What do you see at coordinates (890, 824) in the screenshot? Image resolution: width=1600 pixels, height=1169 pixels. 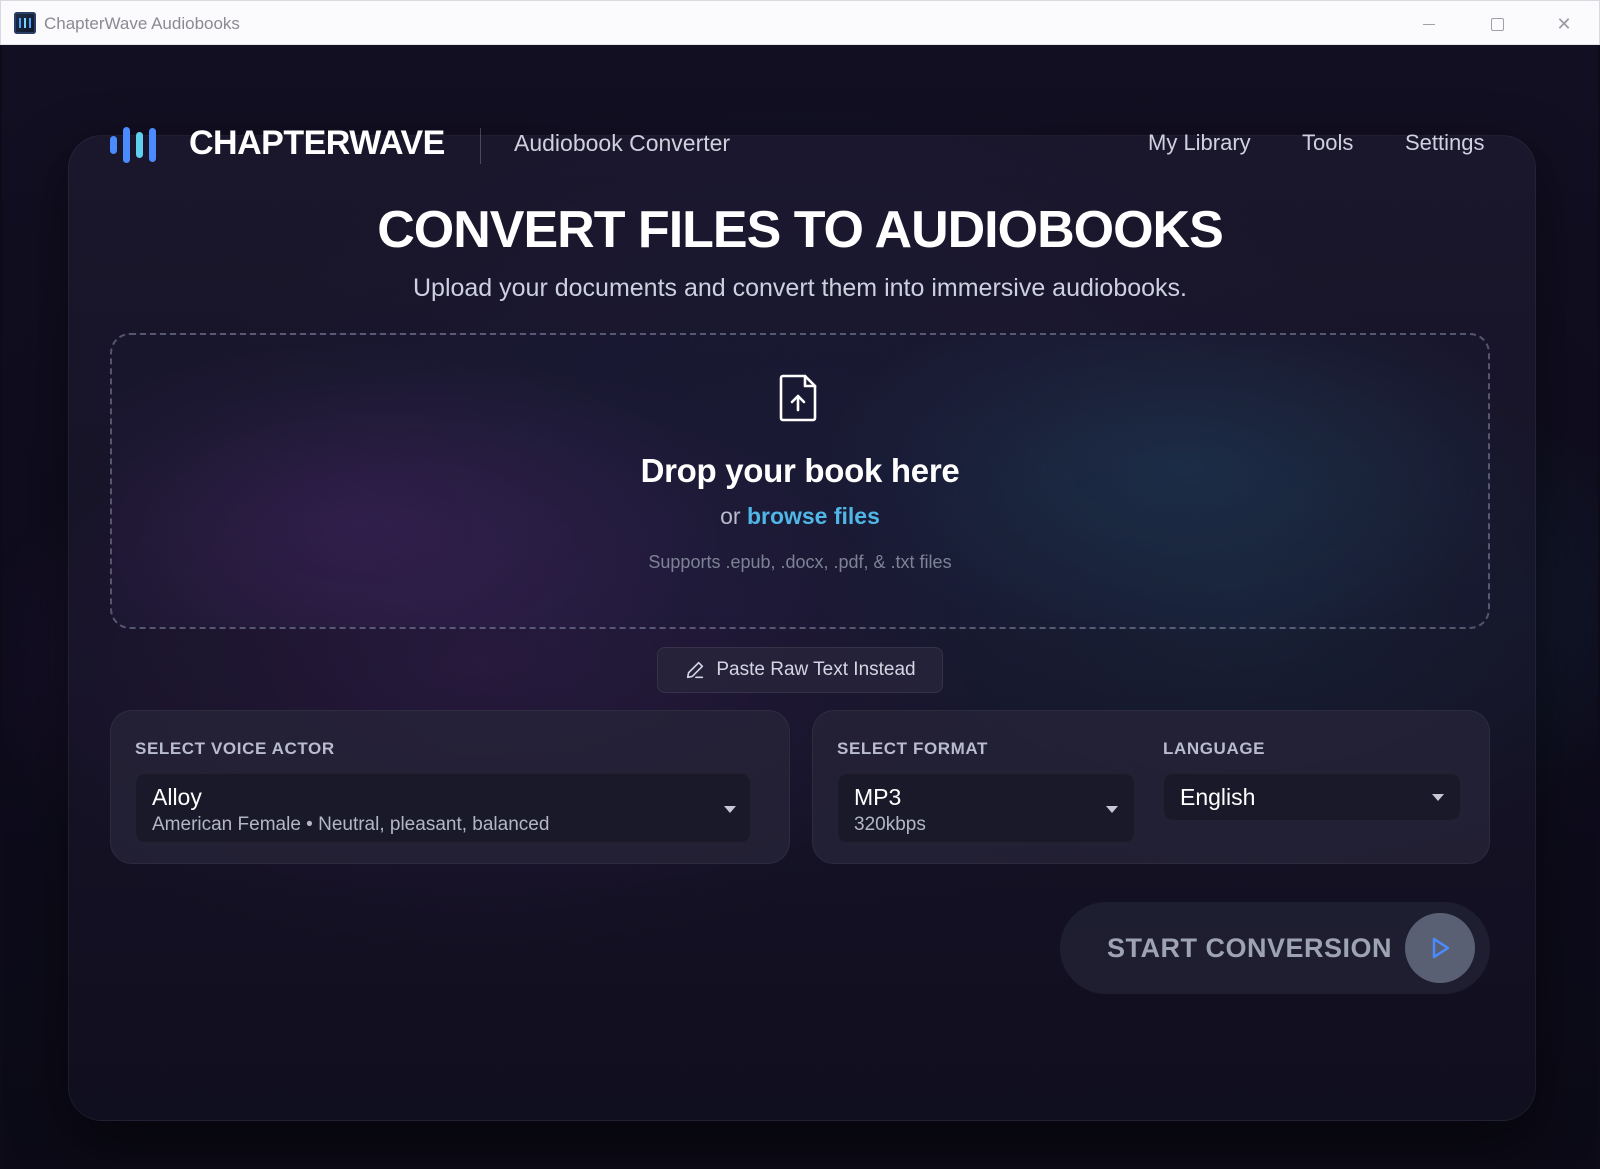 I see `format-bitrate: 320kbps` at bounding box center [890, 824].